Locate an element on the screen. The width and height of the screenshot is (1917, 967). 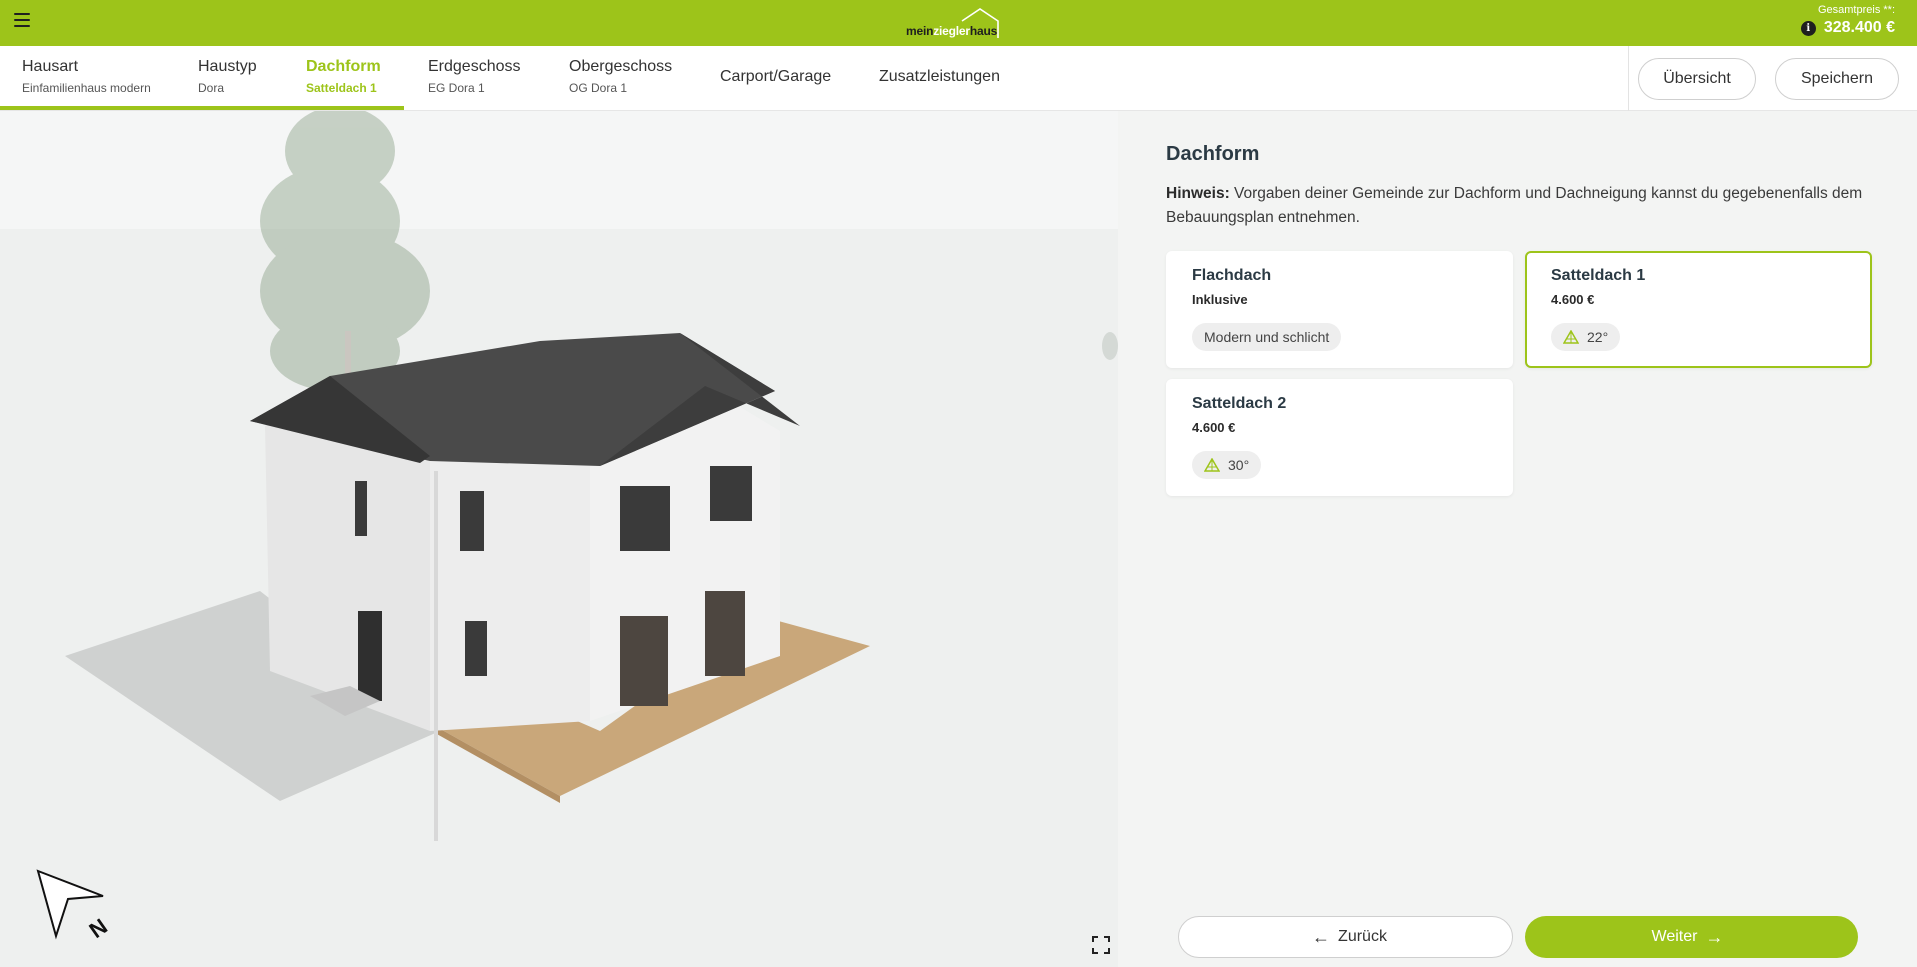
roof-option-title: Satteldach 1 is located at coordinates (1598, 275).